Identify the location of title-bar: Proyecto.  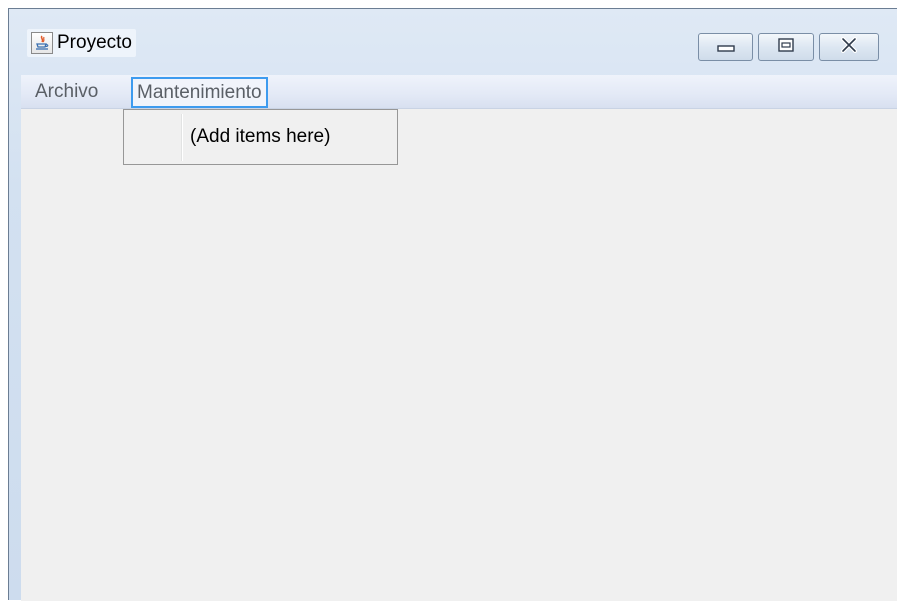
(453, 41).